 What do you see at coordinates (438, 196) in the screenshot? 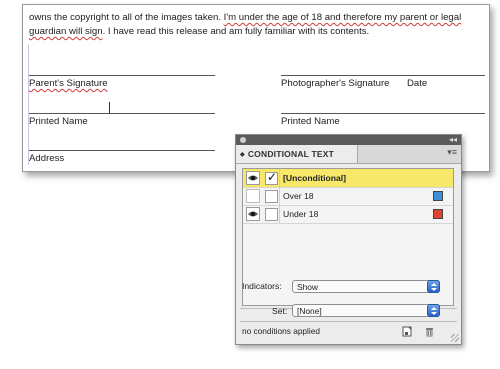
I see `color-swatch-blue` at bounding box center [438, 196].